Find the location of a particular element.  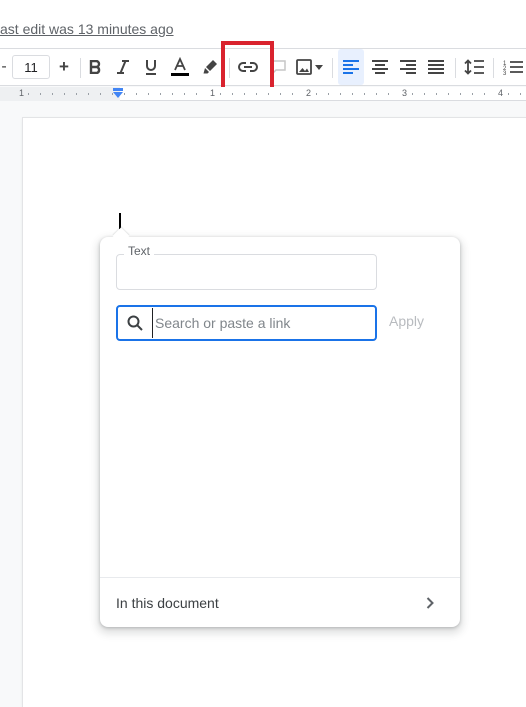

align-left-button is located at coordinates (351, 67).